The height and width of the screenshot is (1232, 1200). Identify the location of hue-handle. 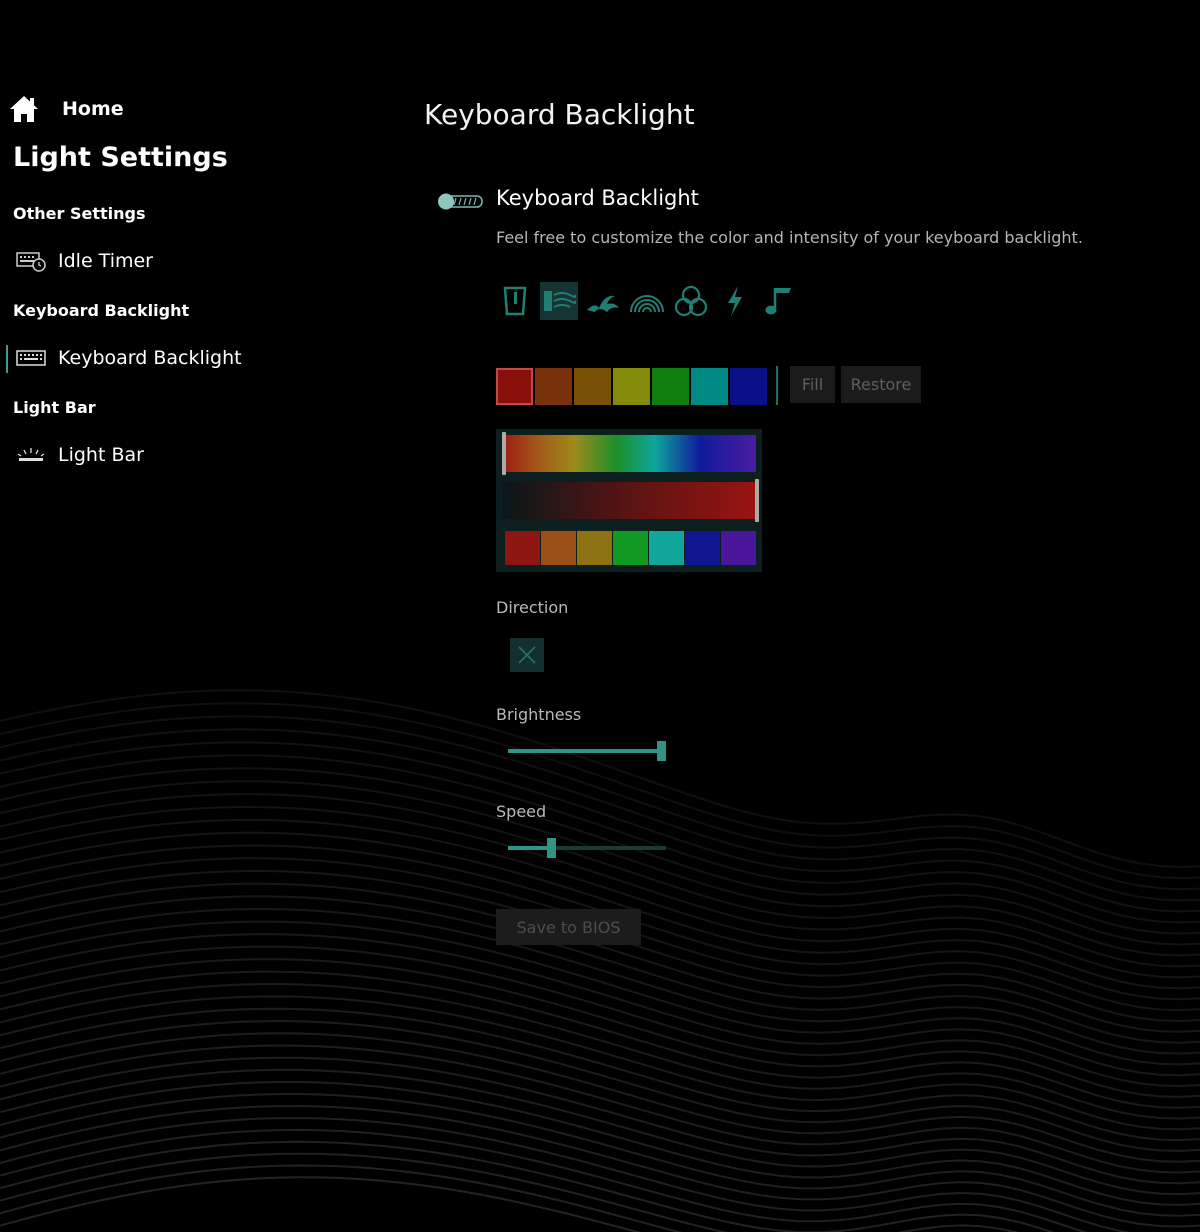
(504, 453).